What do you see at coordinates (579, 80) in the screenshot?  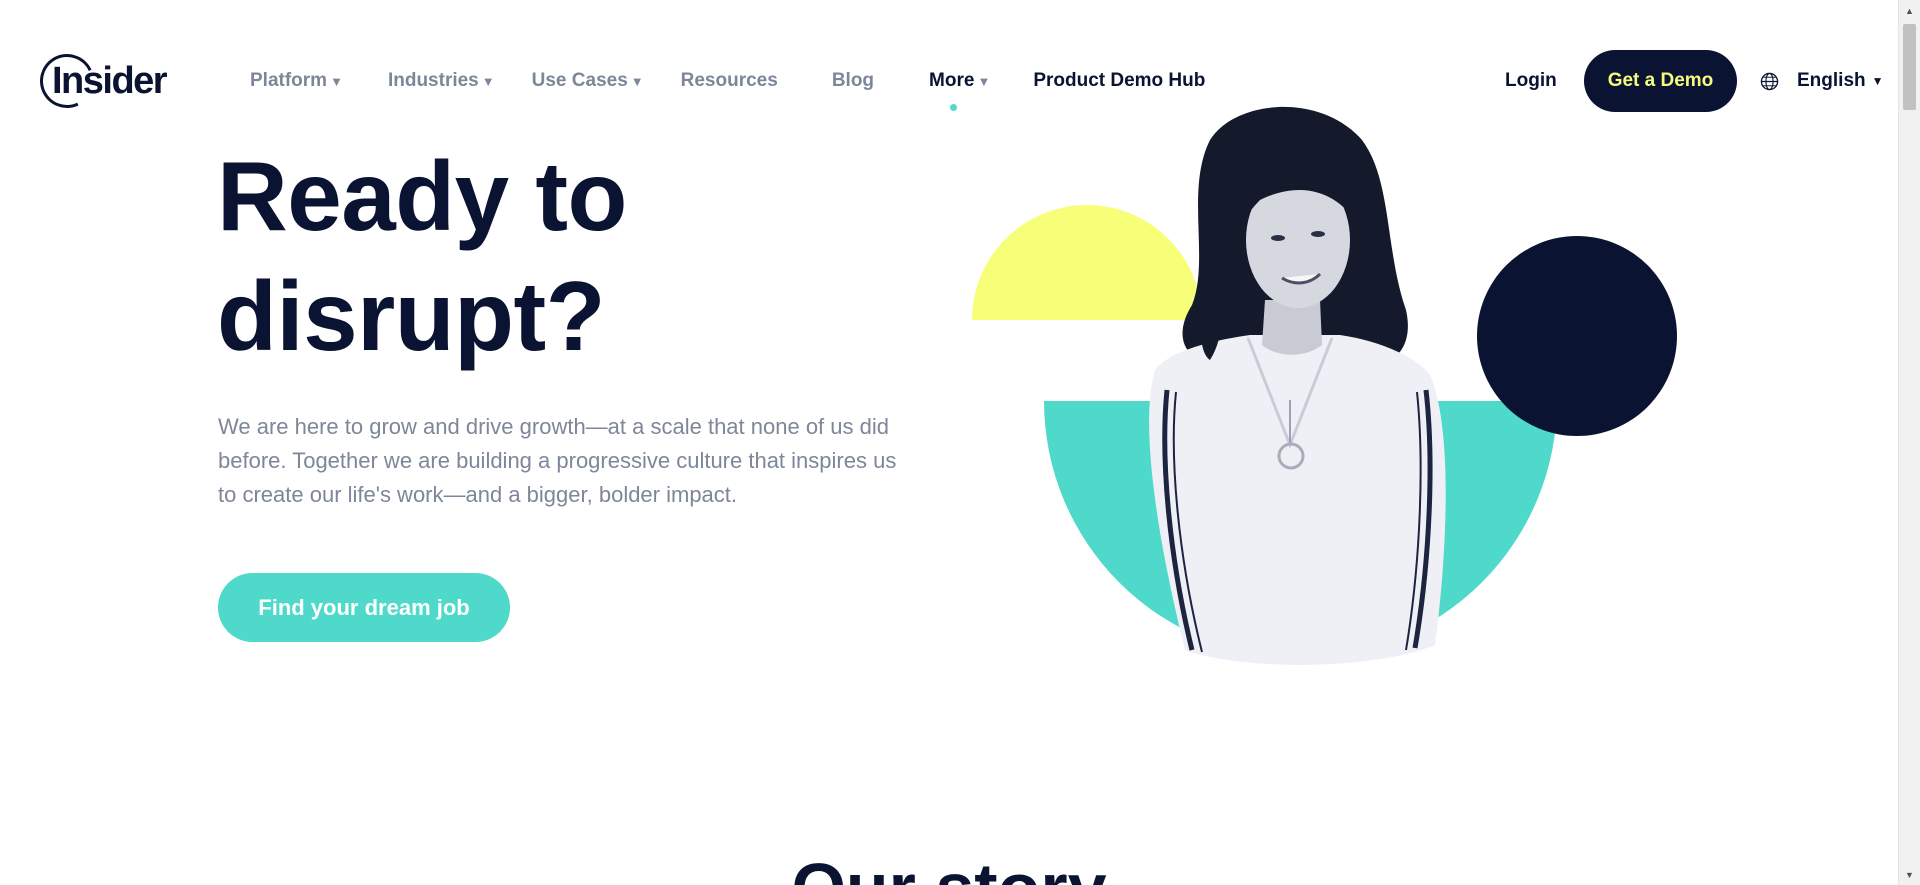 I see `nav-label: Use Cases` at bounding box center [579, 80].